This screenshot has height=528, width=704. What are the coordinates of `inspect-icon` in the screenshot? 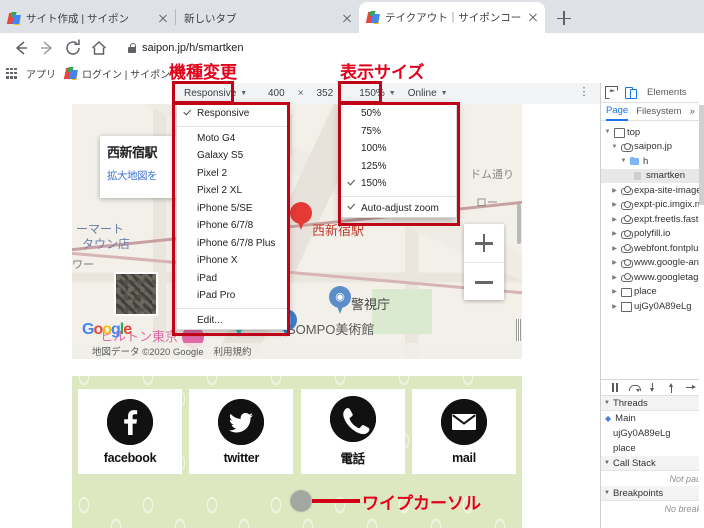 It's located at (611, 92).